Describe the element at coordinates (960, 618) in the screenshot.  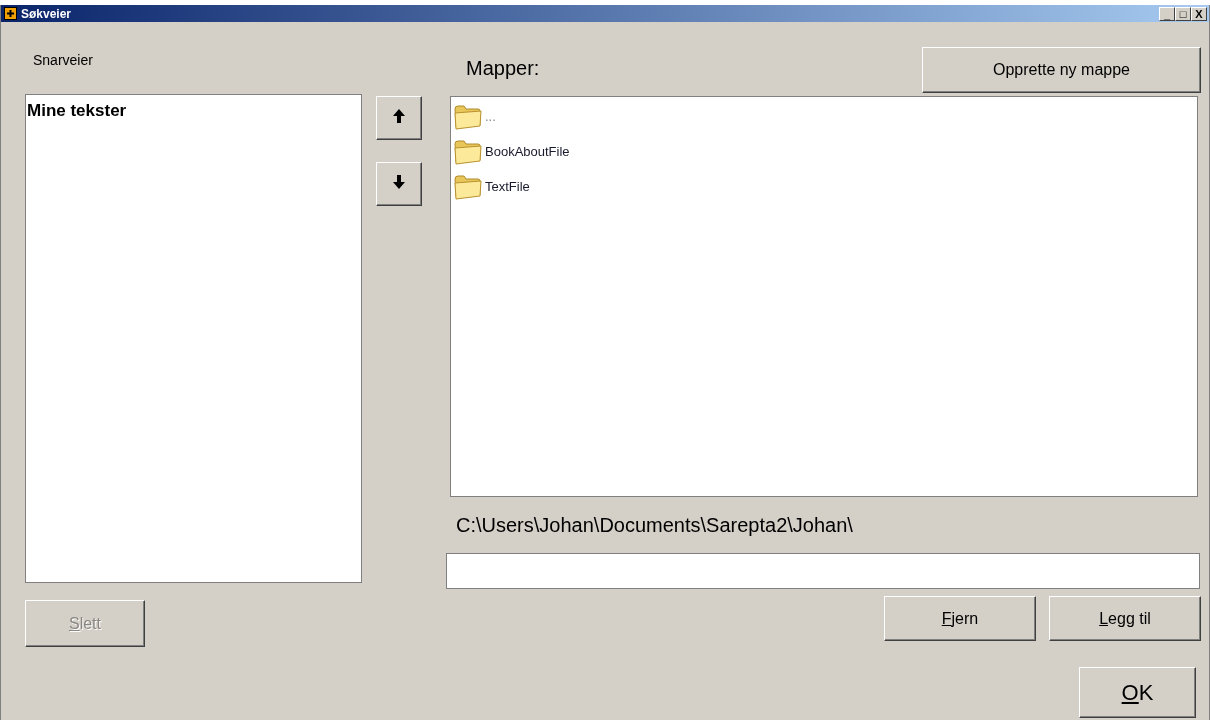
I see `remove-button: Fjern` at that location.